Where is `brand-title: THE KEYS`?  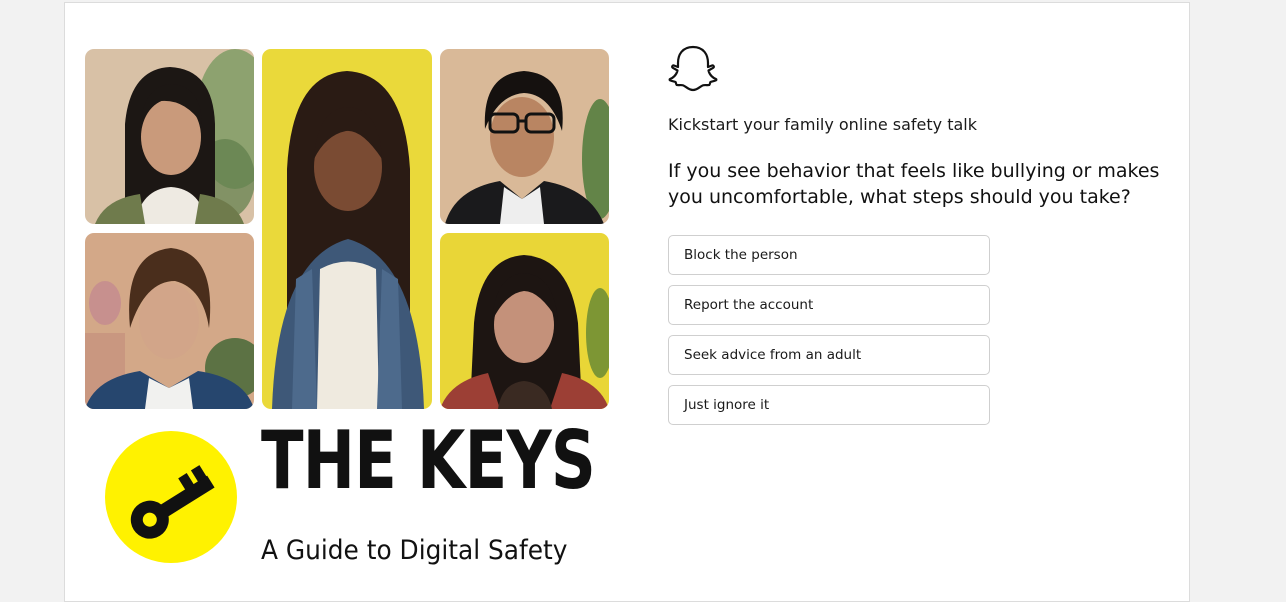
brand-title: THE KEYS is located at coordinates (428, 460).